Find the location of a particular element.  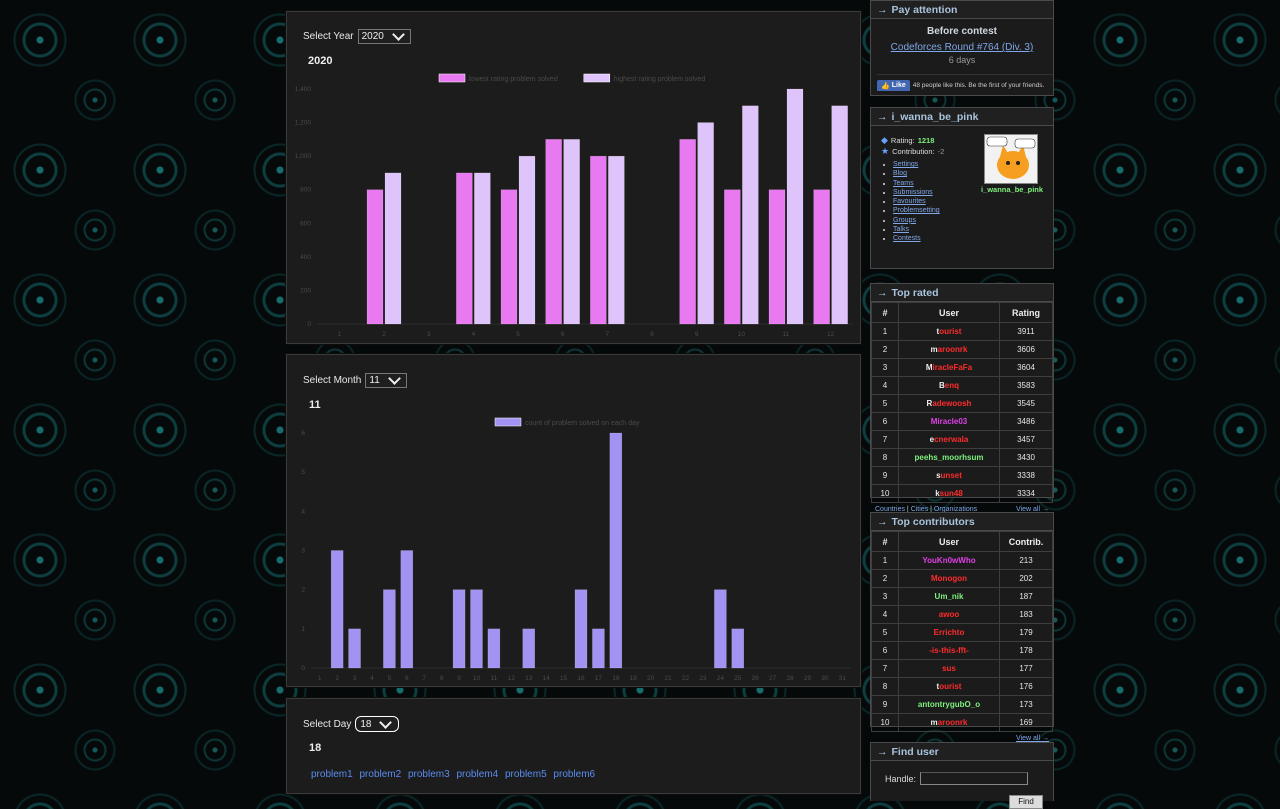

user-rest: rrichto is located at coordinates (952, 632).